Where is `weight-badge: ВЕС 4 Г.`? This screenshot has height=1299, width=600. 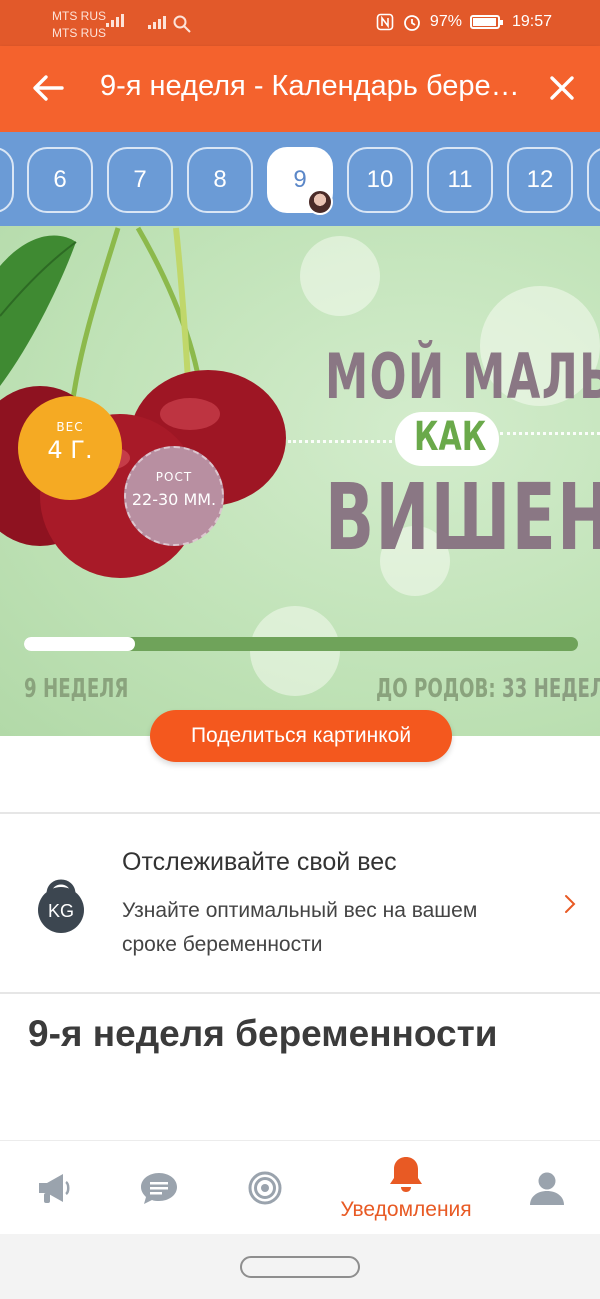 weight-badge: ВЕС 4 Г. is located at coordinates (70, 448).